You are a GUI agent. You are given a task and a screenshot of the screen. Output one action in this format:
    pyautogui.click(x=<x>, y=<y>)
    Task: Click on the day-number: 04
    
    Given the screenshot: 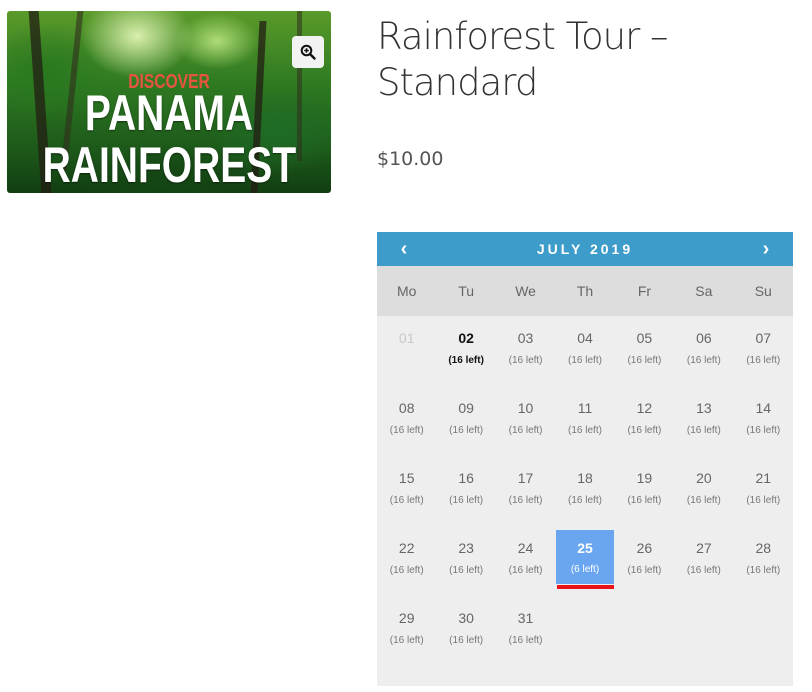 What is the action you would take?
    pyautogui.click(x=585, y=338)
    